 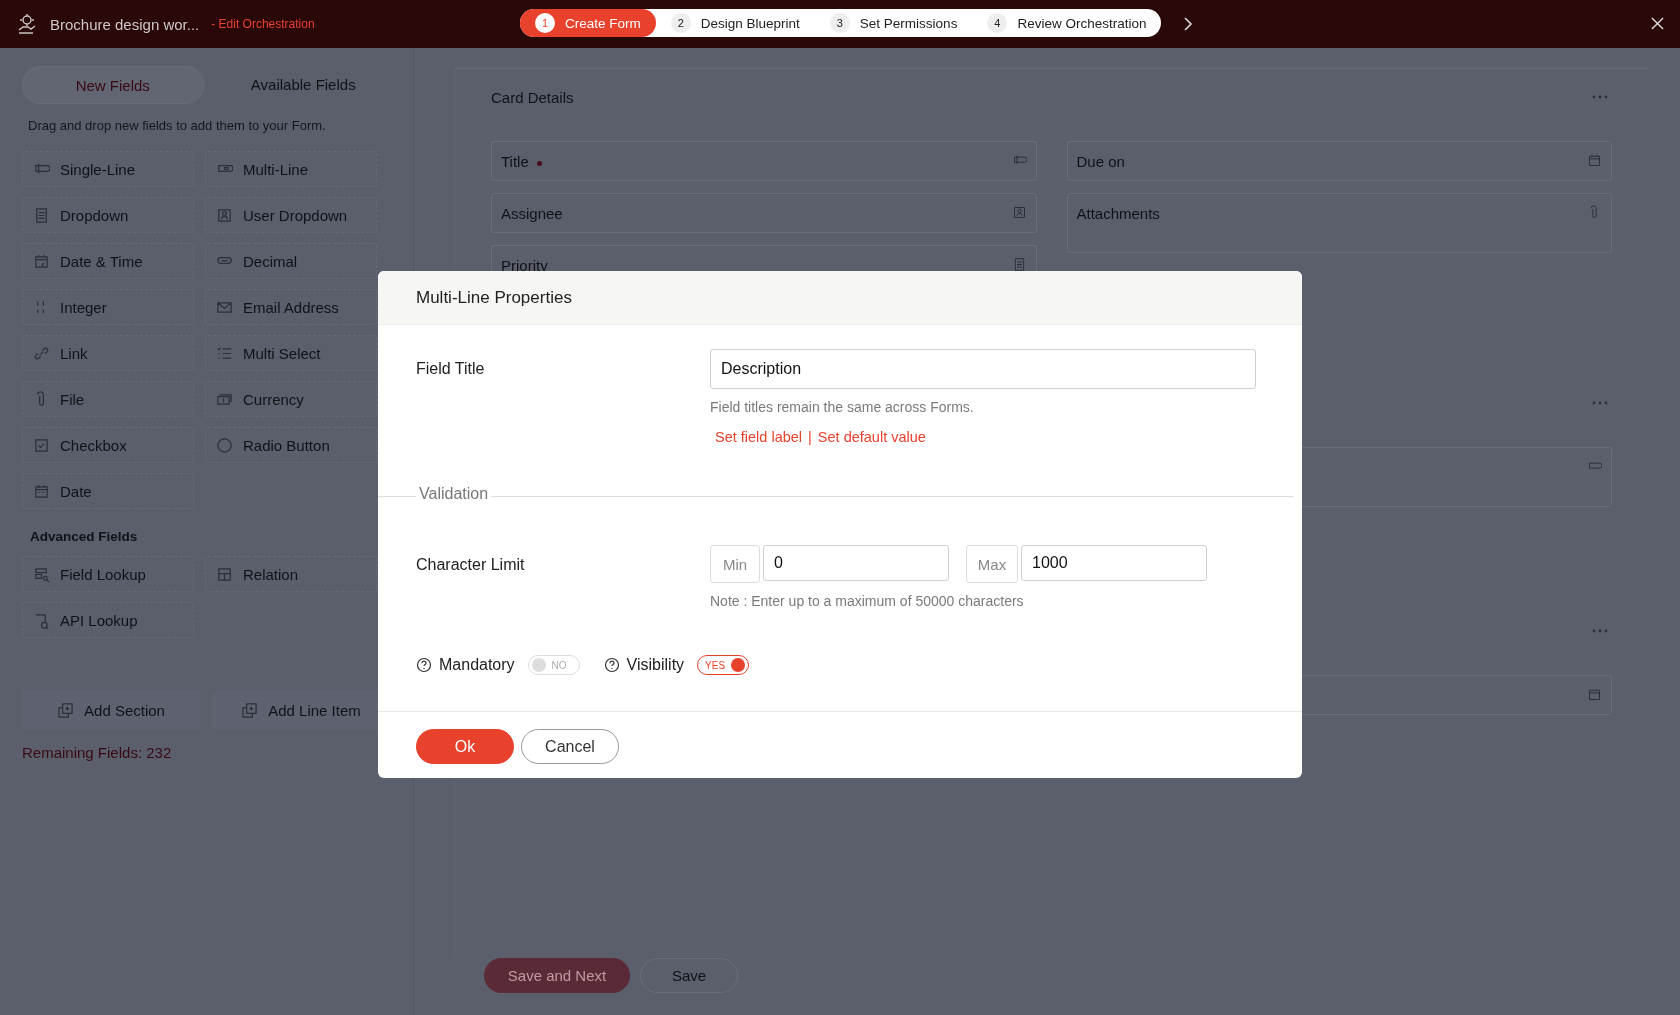 I want to click on validation-legend: Validation, so click(x=454, y=493).